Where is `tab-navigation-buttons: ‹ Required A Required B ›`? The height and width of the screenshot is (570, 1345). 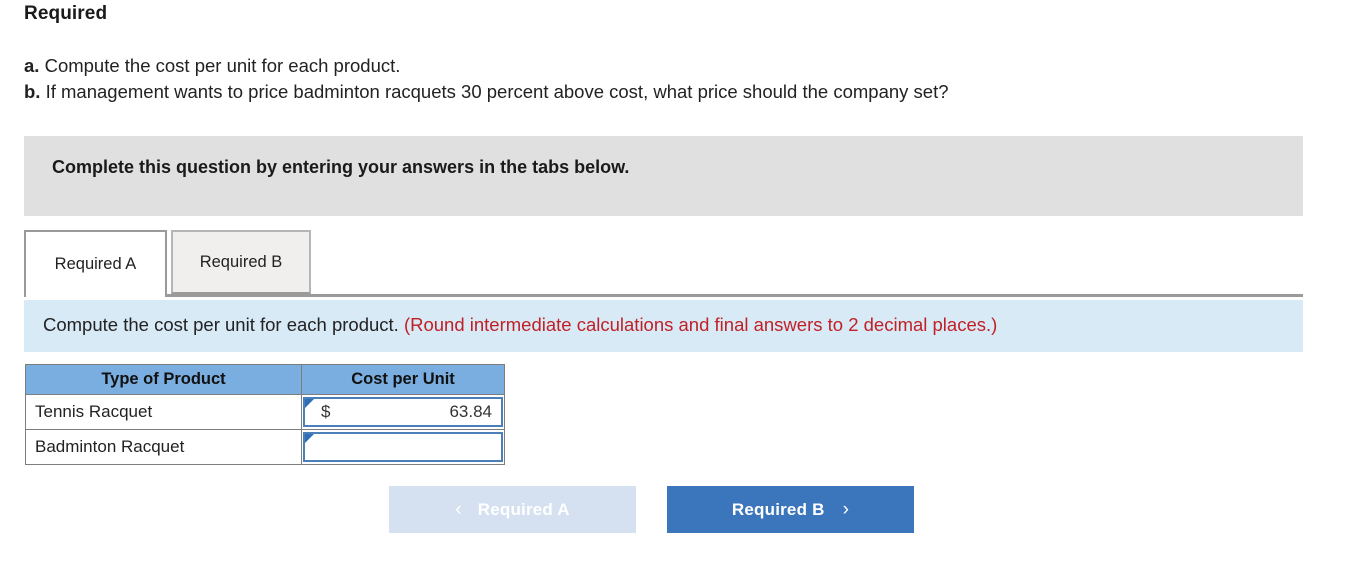 tab-navigation-buttons: ‹ Required A Required B › is located at coordinates (689, 510).